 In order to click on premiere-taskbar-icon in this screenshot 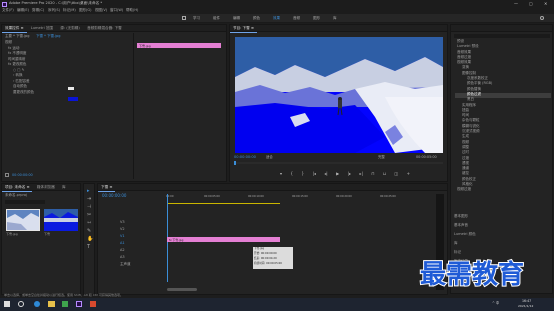, I will do `click(79, 304)`.